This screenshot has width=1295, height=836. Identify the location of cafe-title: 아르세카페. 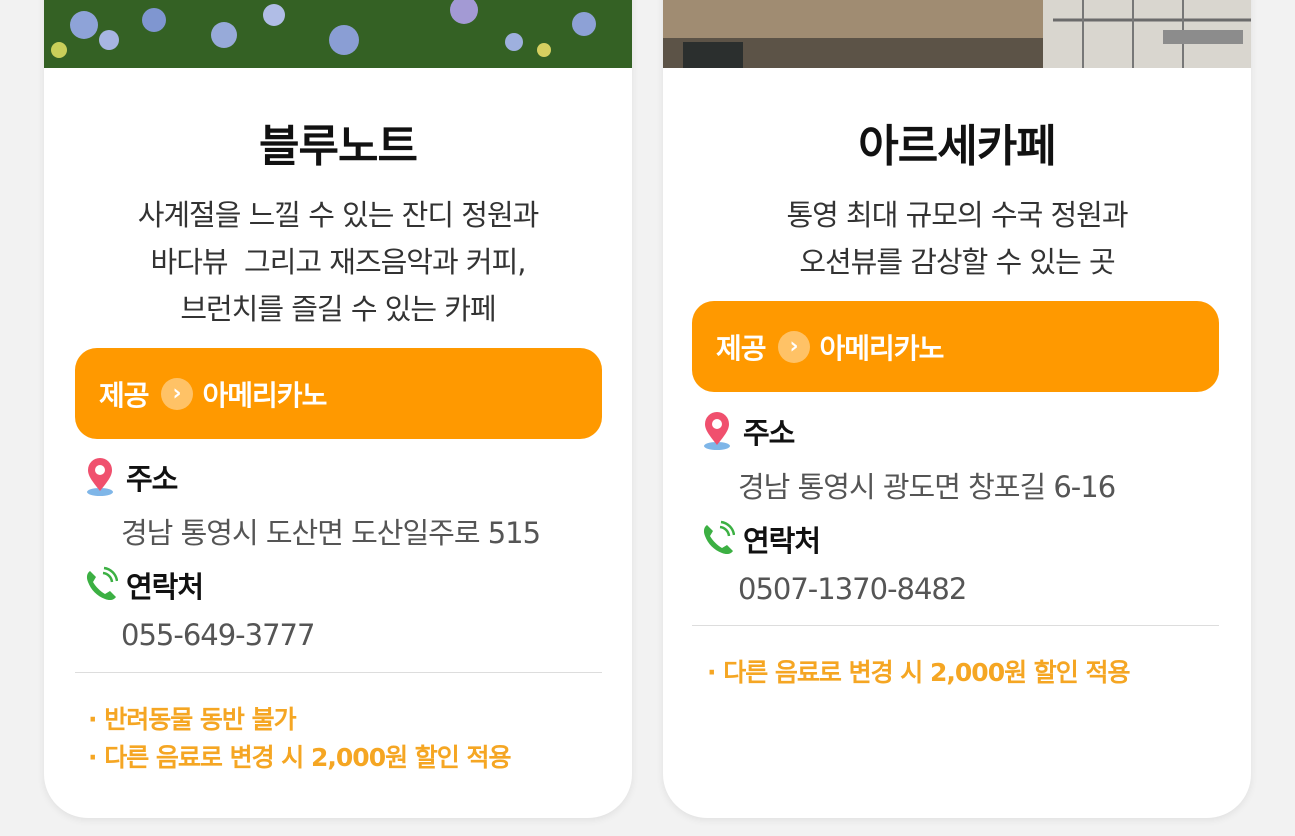
(957, 146).